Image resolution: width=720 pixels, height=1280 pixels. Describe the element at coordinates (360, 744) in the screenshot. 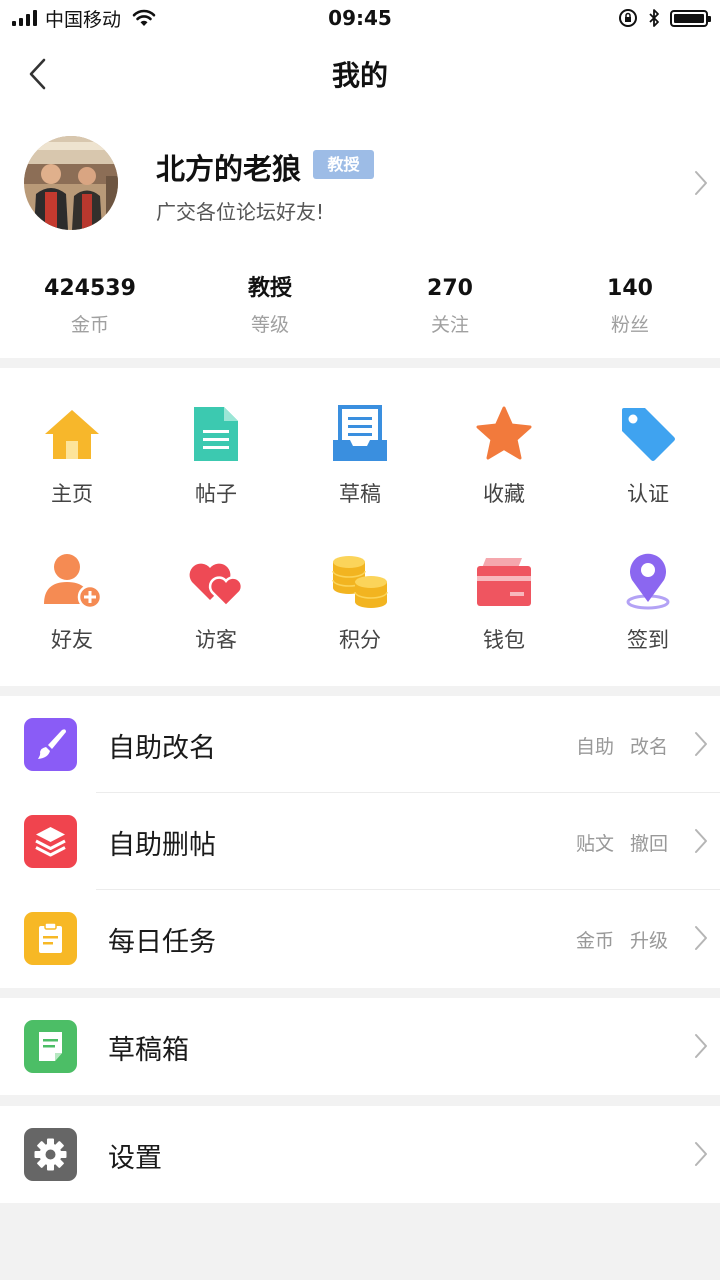

I see `menu-row-rename: 自助改名 自助 改名` at that location.